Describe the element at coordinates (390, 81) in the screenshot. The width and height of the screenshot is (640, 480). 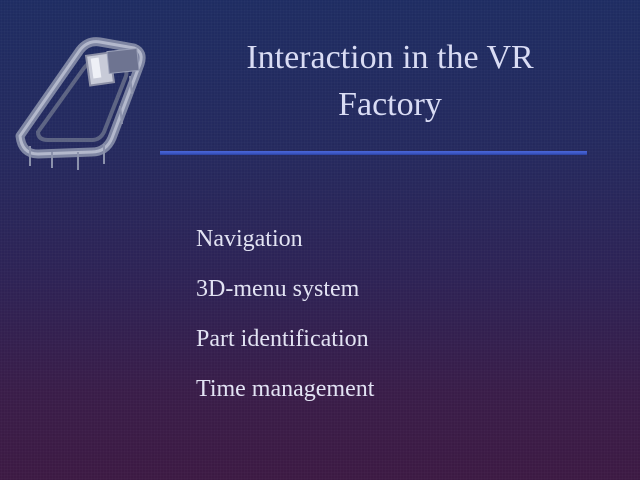
I see `slide-title: Interaction in the VR Factory` at that location.